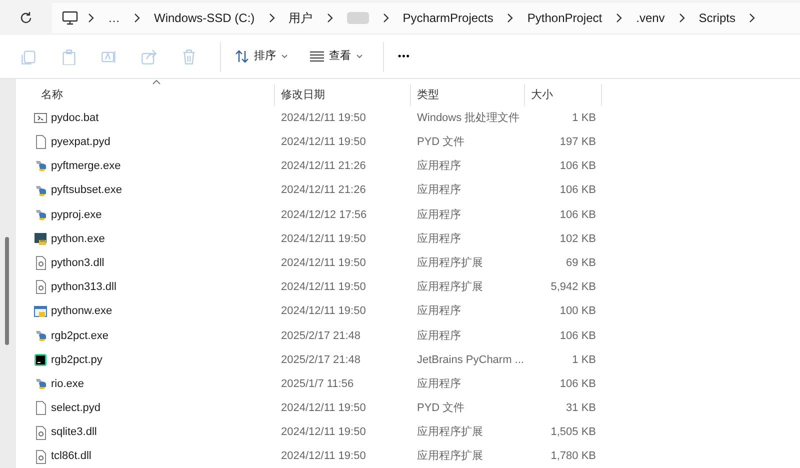 This screenshot has width=800, height=468. Describe the element at coordinates (581, 263) in the screenshot. I see `file-size: 69 KB` at that location.